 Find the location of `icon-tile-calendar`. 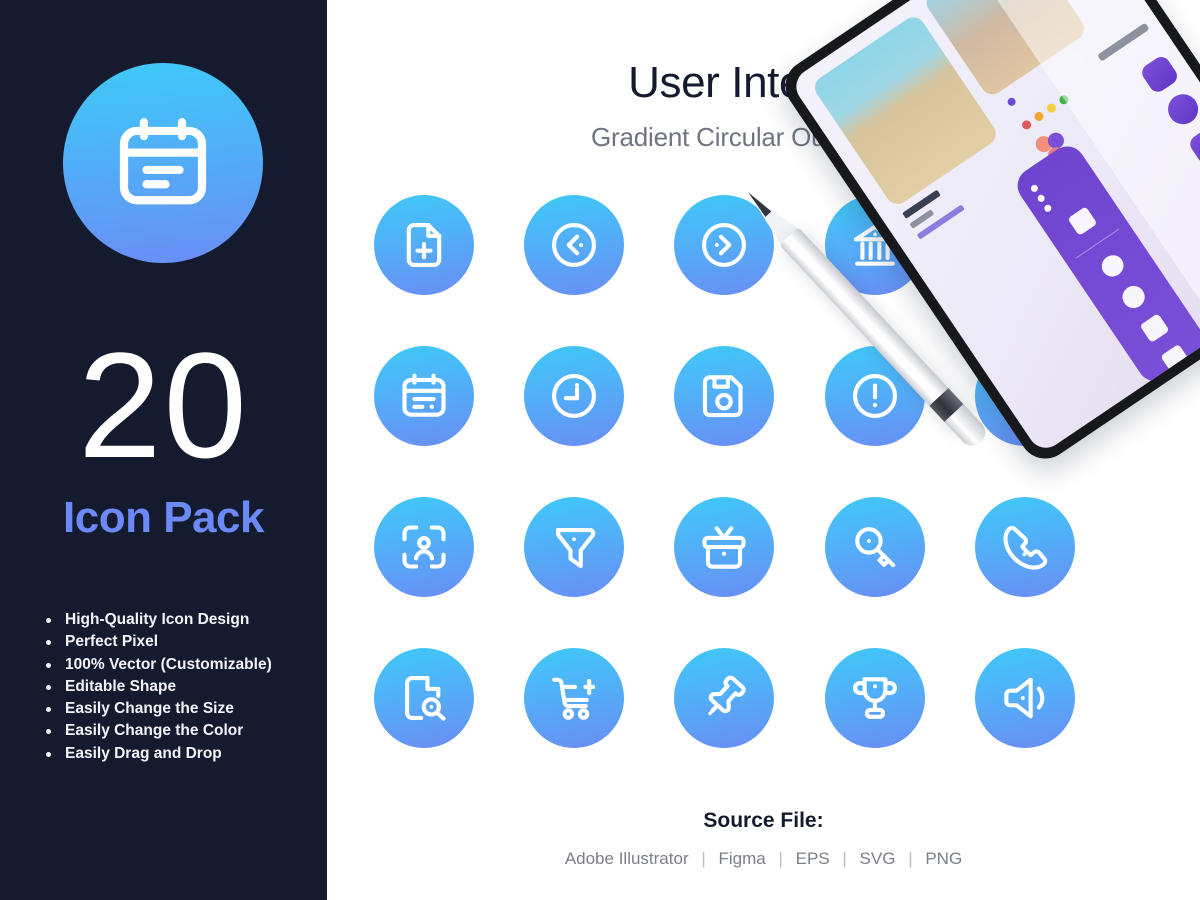

icon-tile-calendar is located at coordinates (424, 396).